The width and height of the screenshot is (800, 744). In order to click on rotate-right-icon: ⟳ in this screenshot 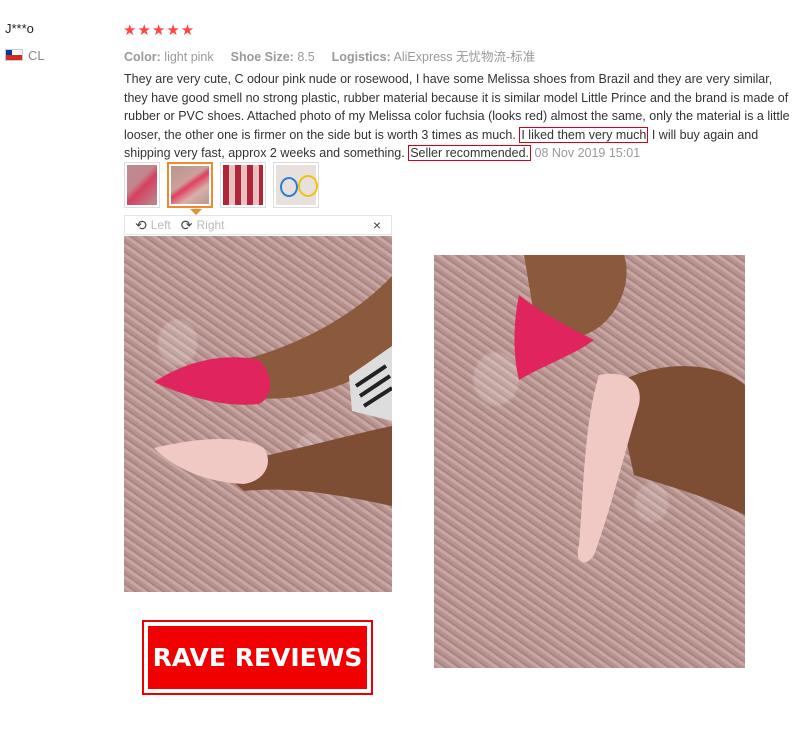, I will do `click(186, 225)`.